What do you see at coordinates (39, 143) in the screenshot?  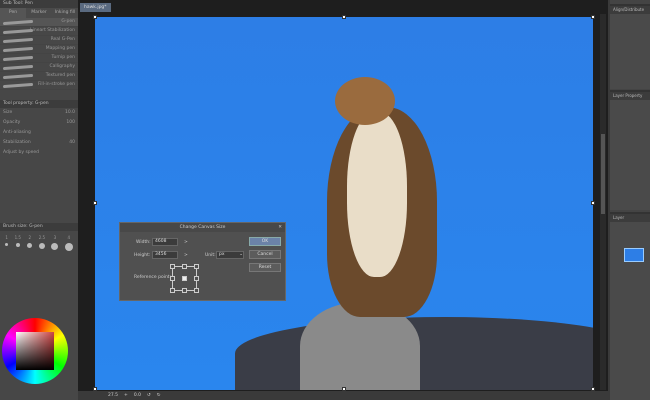 I see `property-row: Stabilization 40` at bounding box center [39, 143].